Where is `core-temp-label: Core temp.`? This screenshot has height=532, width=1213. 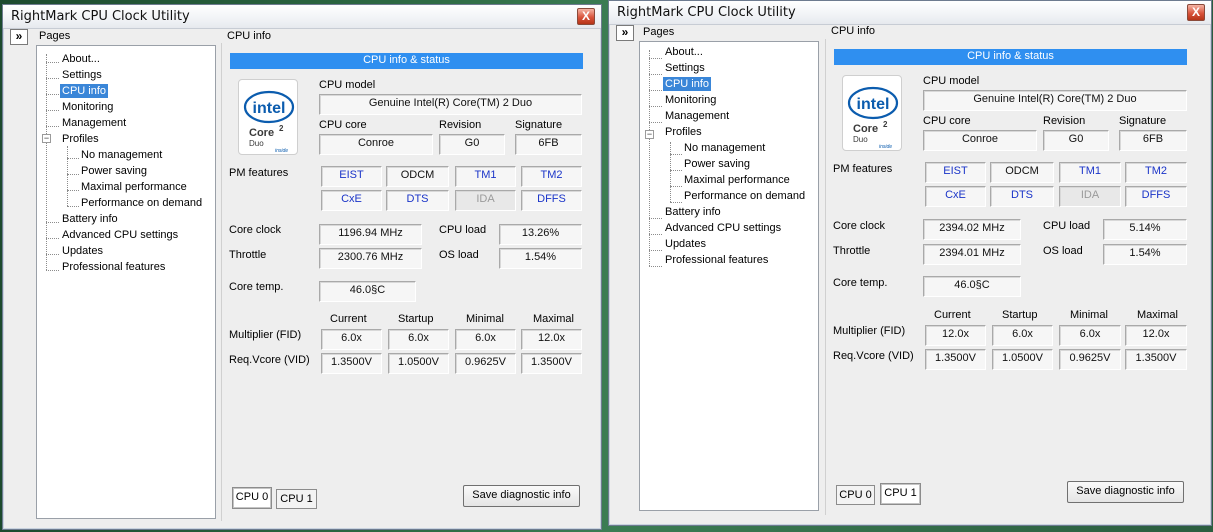
core-temp-label: Core temp. is located at coordinates (860, 283).